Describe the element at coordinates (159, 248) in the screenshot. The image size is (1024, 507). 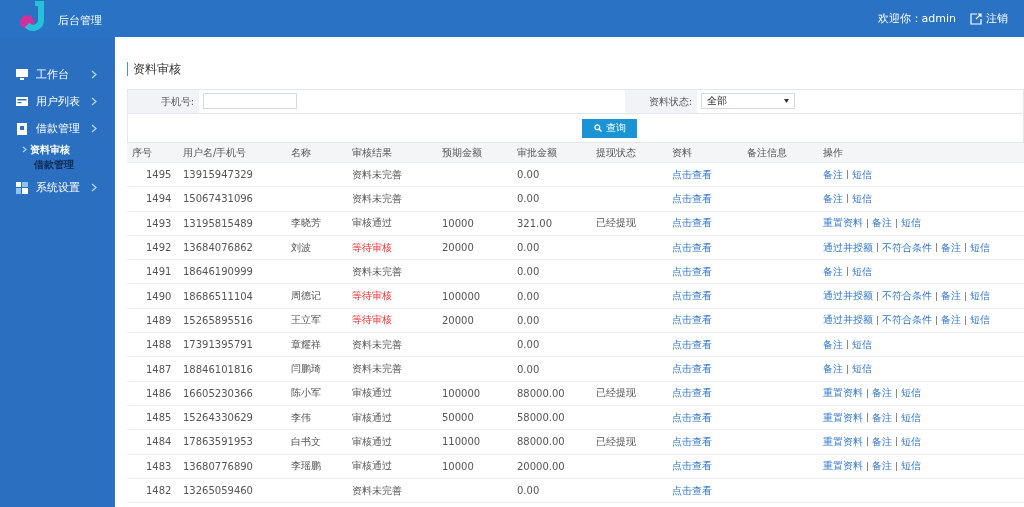
I see `table-cell-text: 1492` at that location.